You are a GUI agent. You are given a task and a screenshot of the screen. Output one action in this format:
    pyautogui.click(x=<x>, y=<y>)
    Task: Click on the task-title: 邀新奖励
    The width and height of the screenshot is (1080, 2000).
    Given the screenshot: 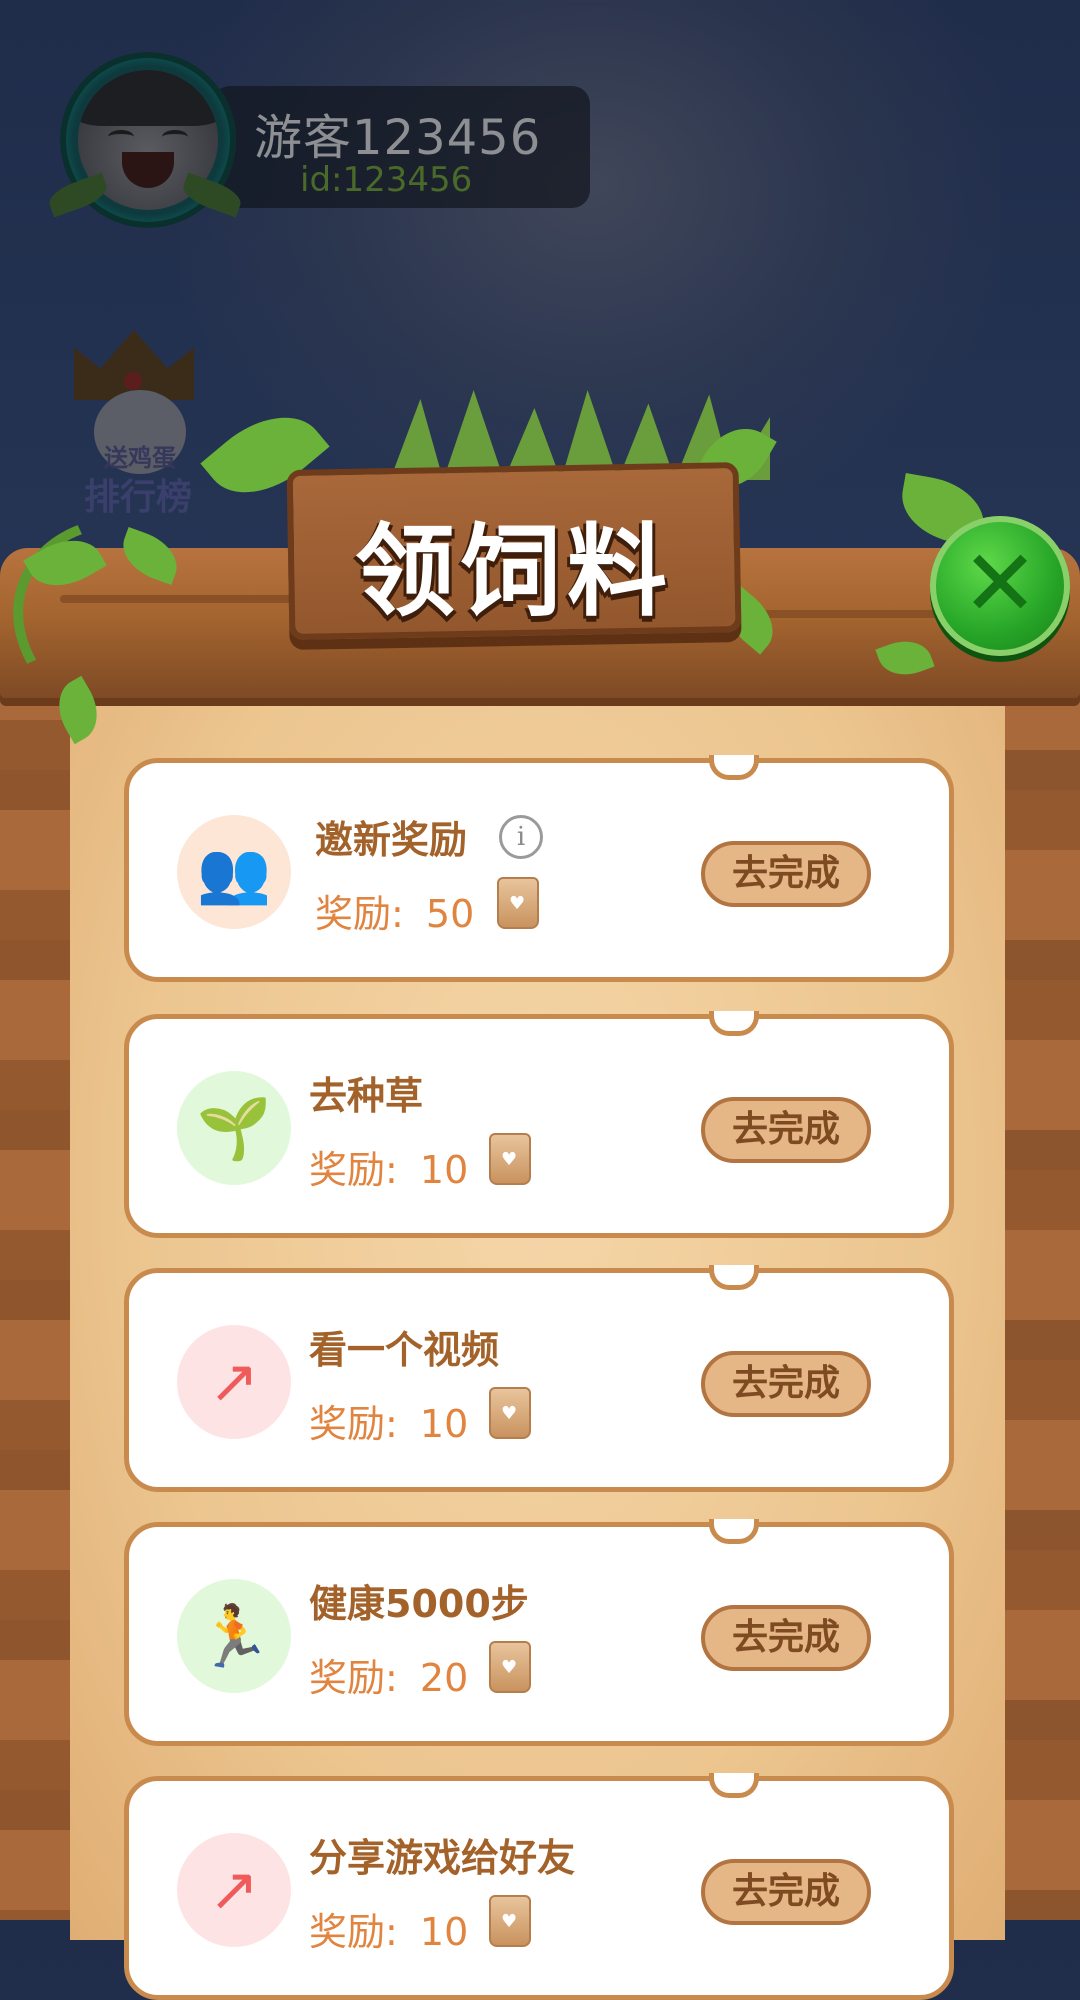 What is the action you would take?
    pyautogui.click(x=391, y=840)
    